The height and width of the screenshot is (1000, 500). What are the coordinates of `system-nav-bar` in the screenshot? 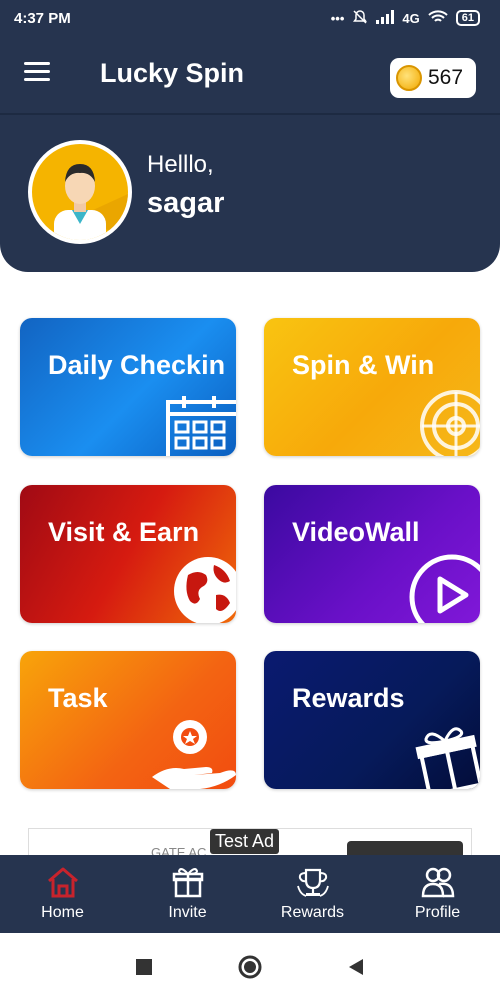 It's located at (250, 966).